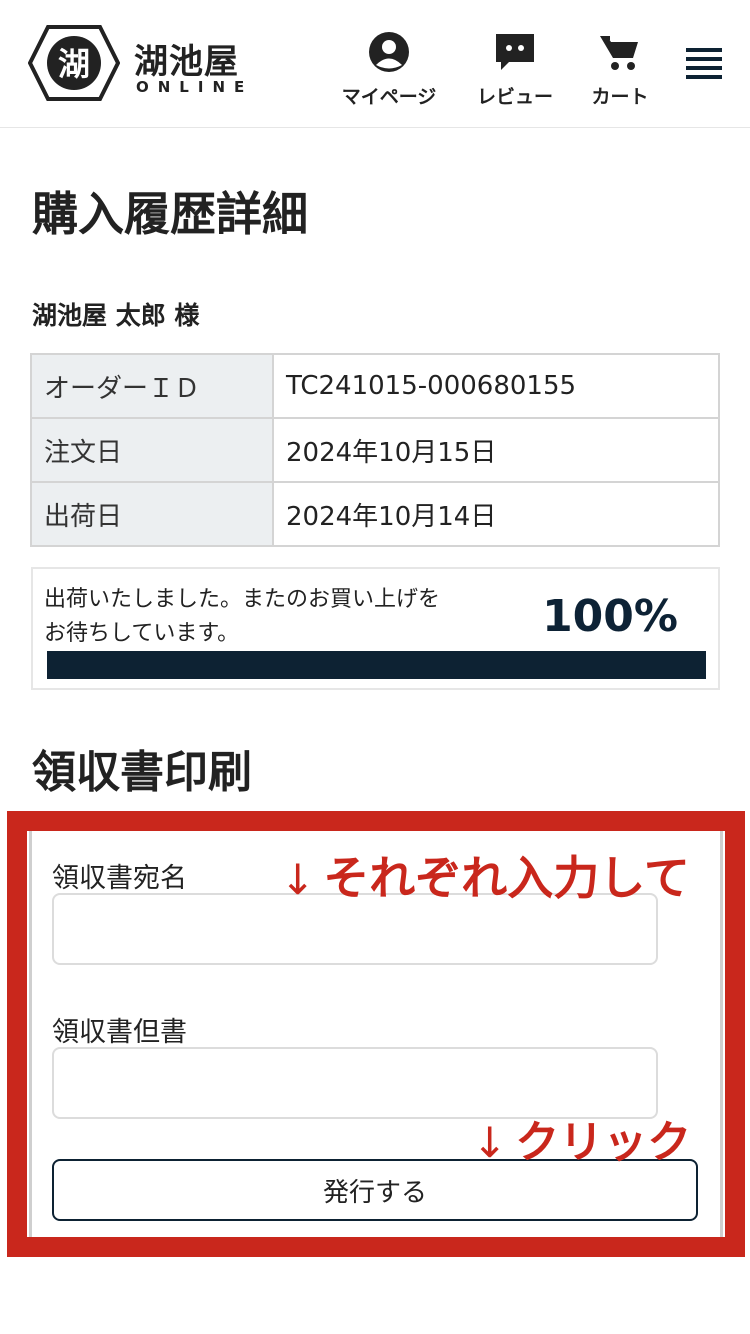 The width and height of the screenshot is (750, 1334). I want to click on annotation-click: ↓ クリック, so click(581, 1138).